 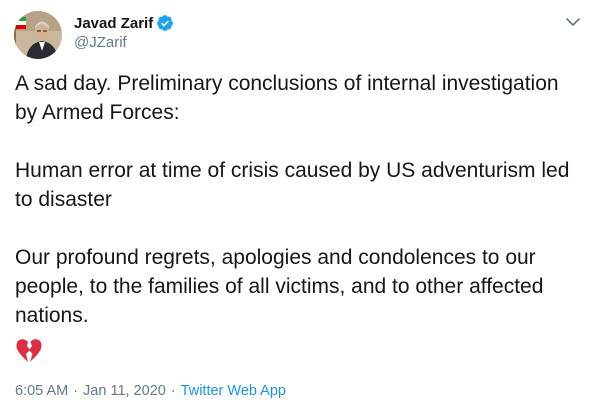 What do you see at coordinates (41, 391) in the screenshot?
I see `tweet-time: 6:05 AM` at bounding box center [41, 391].